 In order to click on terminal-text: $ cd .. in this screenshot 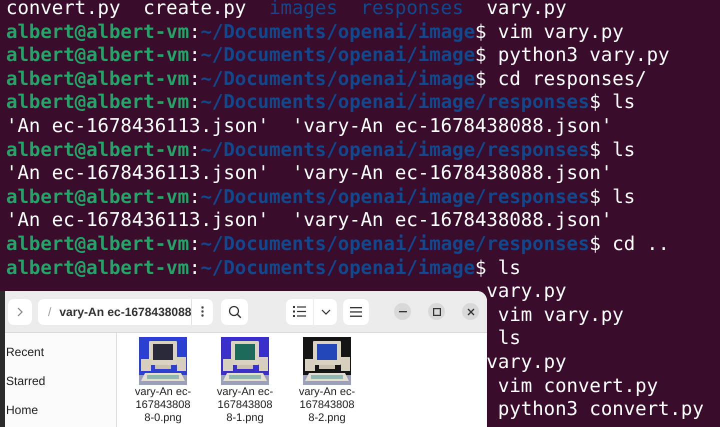, I will do `click(629, 243)`.